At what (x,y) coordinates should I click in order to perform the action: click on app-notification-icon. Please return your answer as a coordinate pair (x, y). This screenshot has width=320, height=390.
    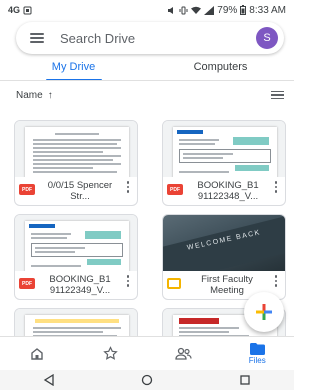
    Looking at the image, I should click on (27, 10).